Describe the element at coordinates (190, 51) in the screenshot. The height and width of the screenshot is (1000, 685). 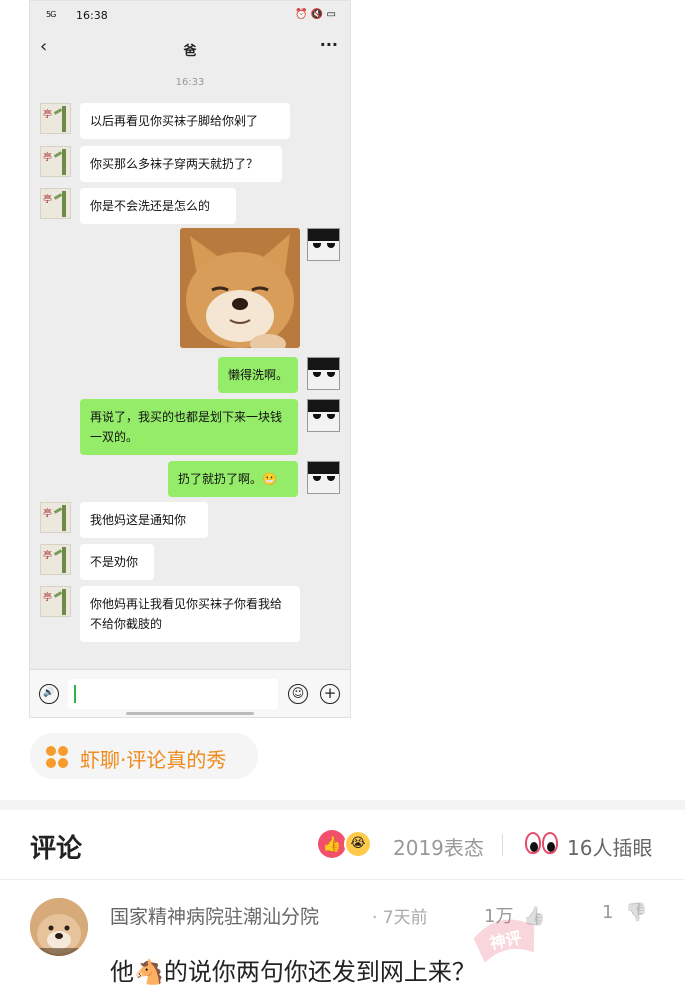
I see `chat-title: 爸` at that location.